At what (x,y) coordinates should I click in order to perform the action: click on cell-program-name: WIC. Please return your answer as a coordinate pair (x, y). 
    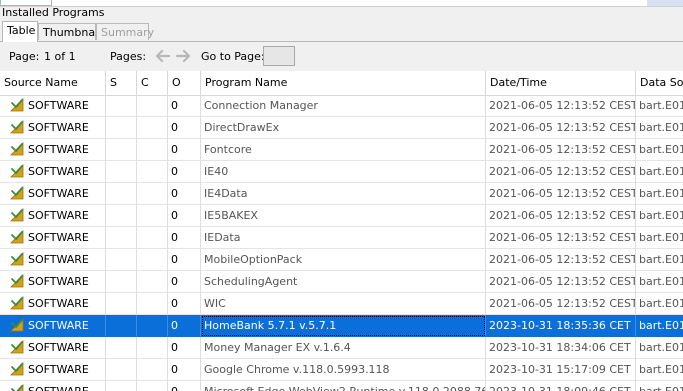
    Looking at the image, I should click on (343, 304).